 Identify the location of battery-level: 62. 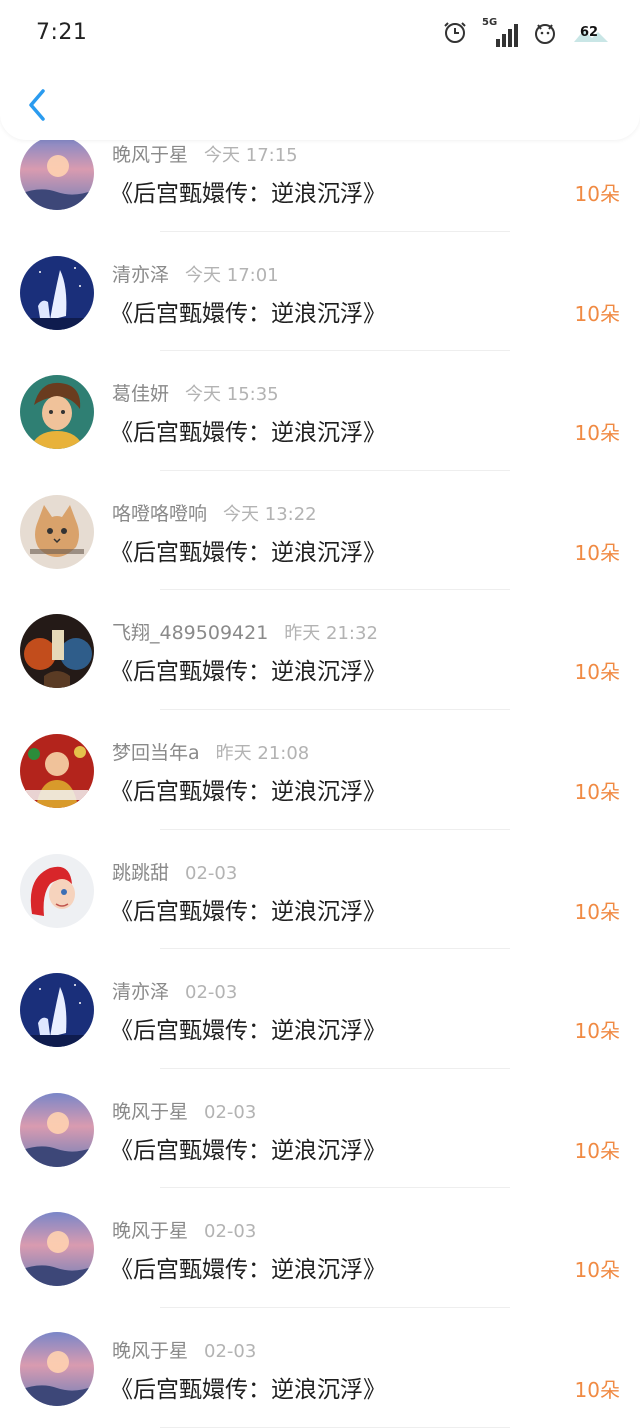
(589, 32).